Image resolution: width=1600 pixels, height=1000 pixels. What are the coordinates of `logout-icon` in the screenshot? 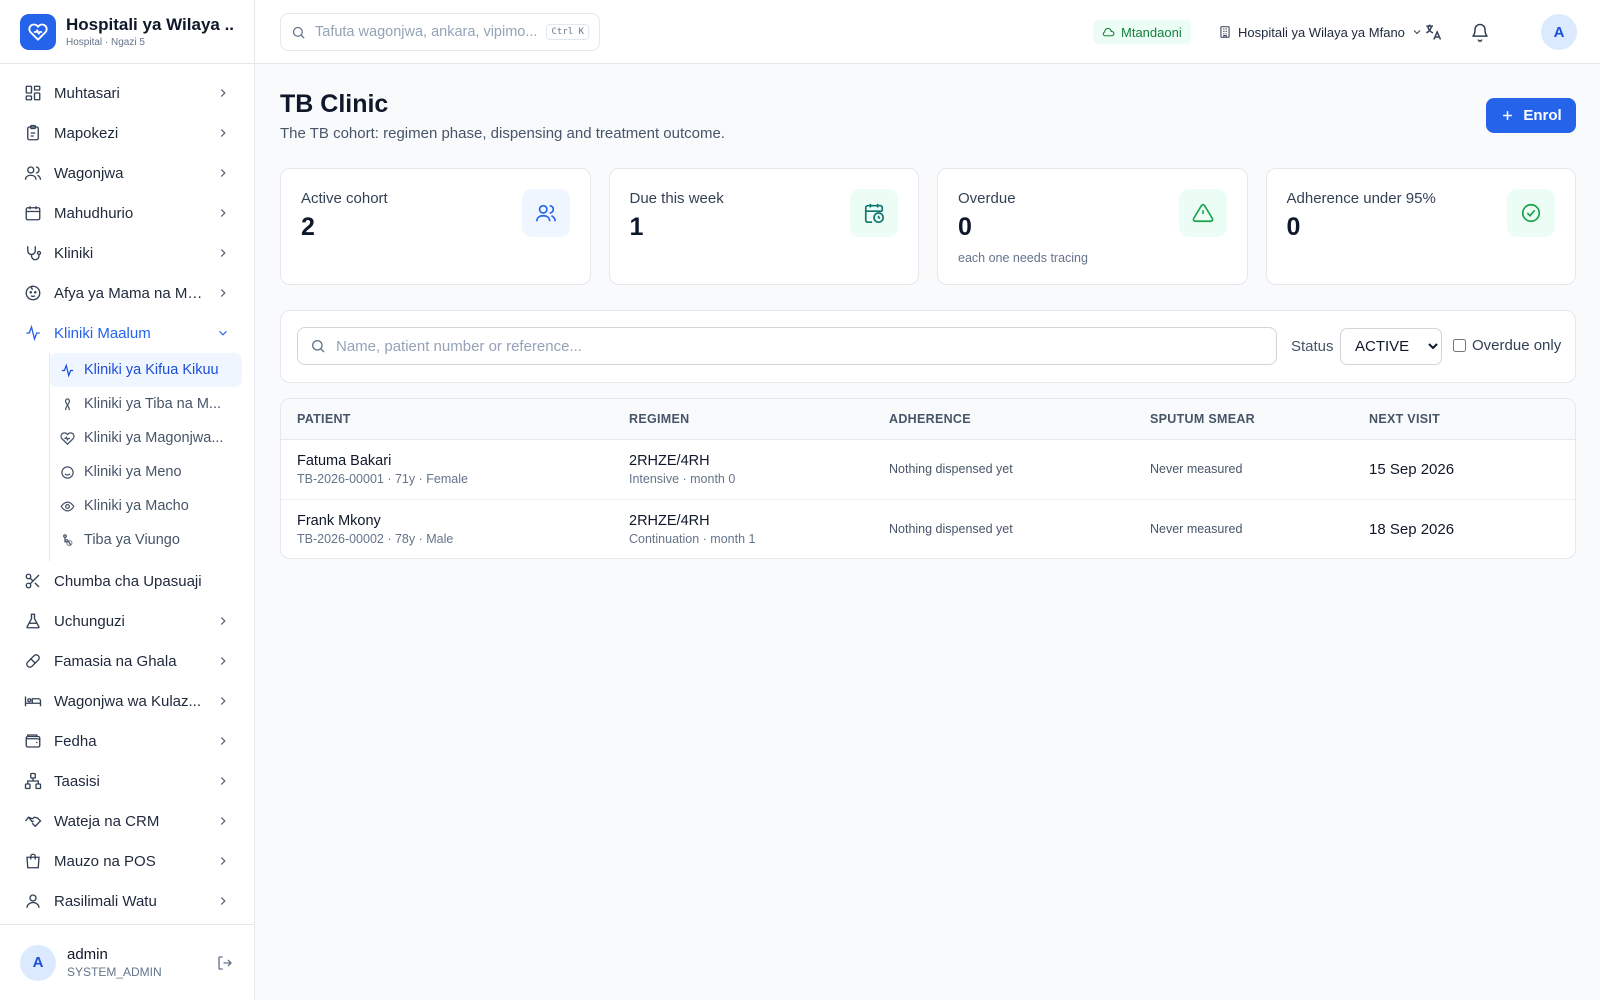 It's located at (225, 963).